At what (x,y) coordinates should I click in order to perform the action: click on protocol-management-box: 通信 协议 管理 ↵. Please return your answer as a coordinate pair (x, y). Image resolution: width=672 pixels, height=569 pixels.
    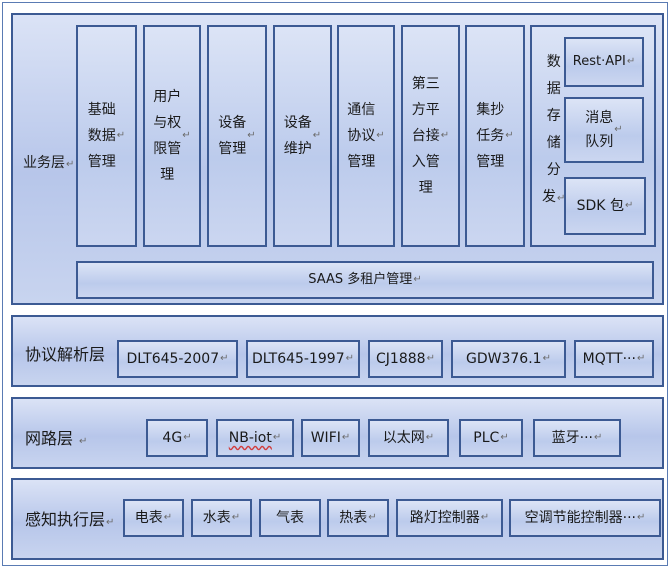
    Looking at the image, I should click on (366, 136).